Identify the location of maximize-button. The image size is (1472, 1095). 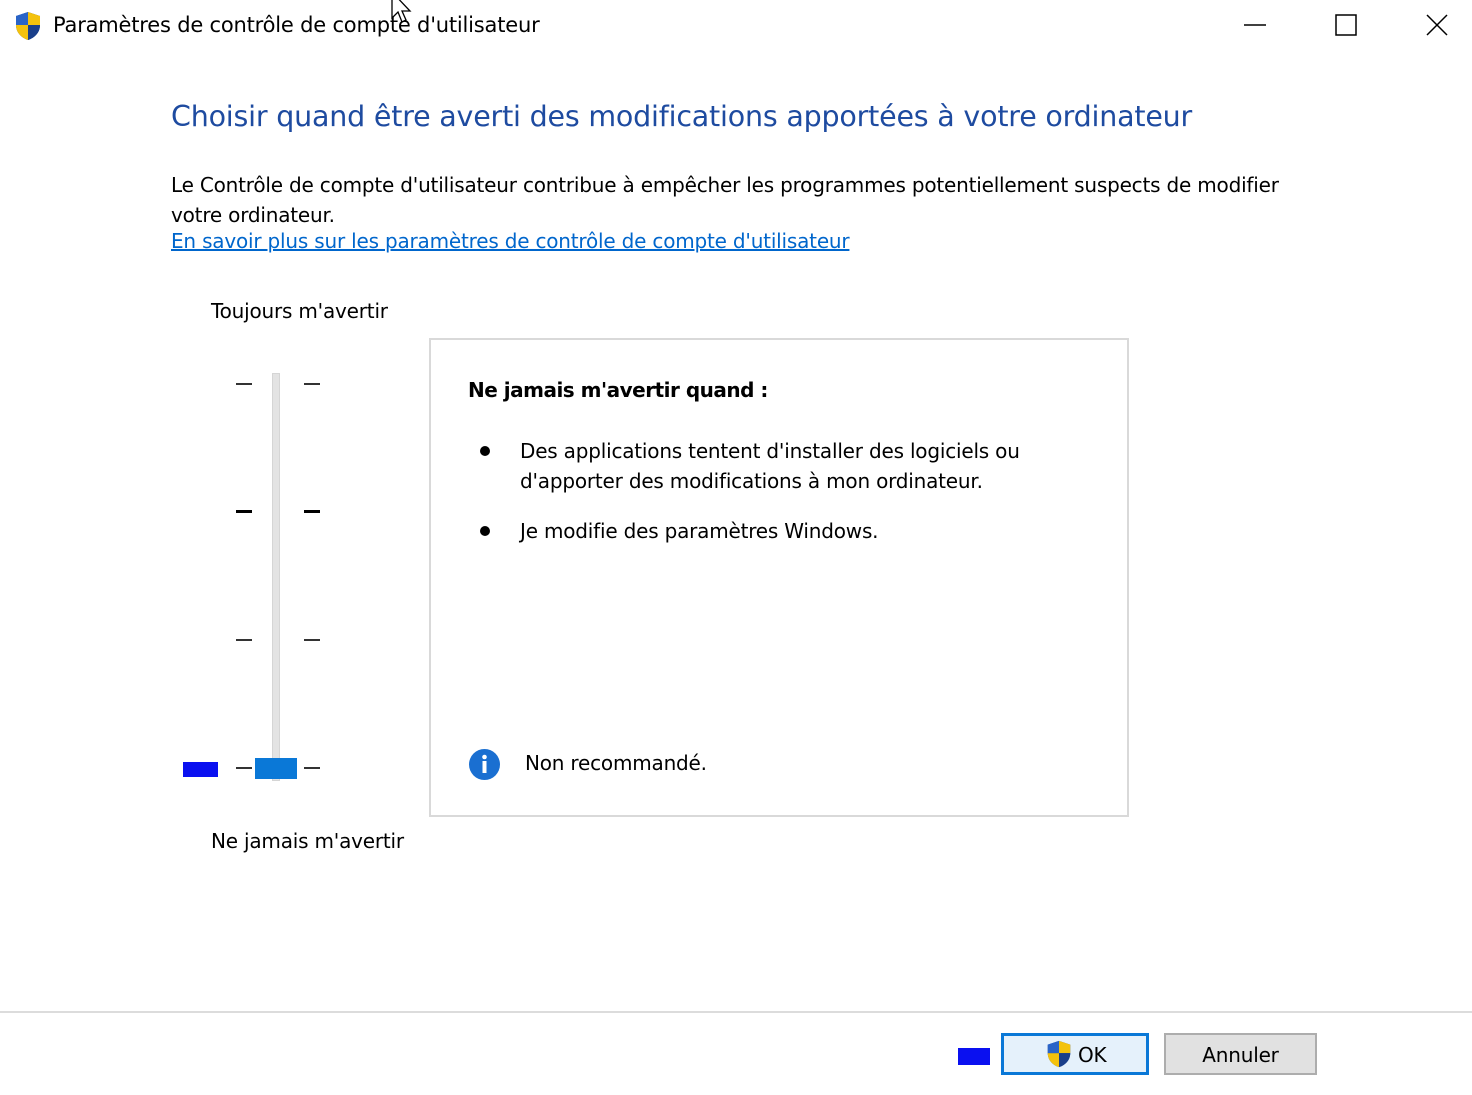
(1345, 26).